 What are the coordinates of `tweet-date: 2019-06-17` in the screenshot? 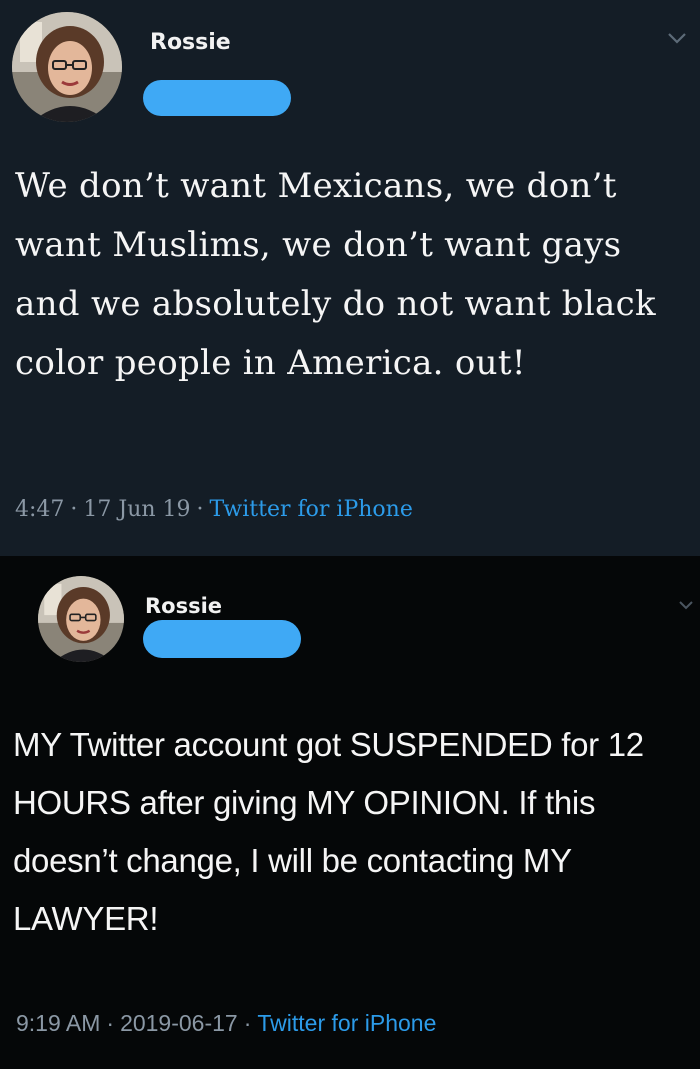 It's located at (179, 1023).